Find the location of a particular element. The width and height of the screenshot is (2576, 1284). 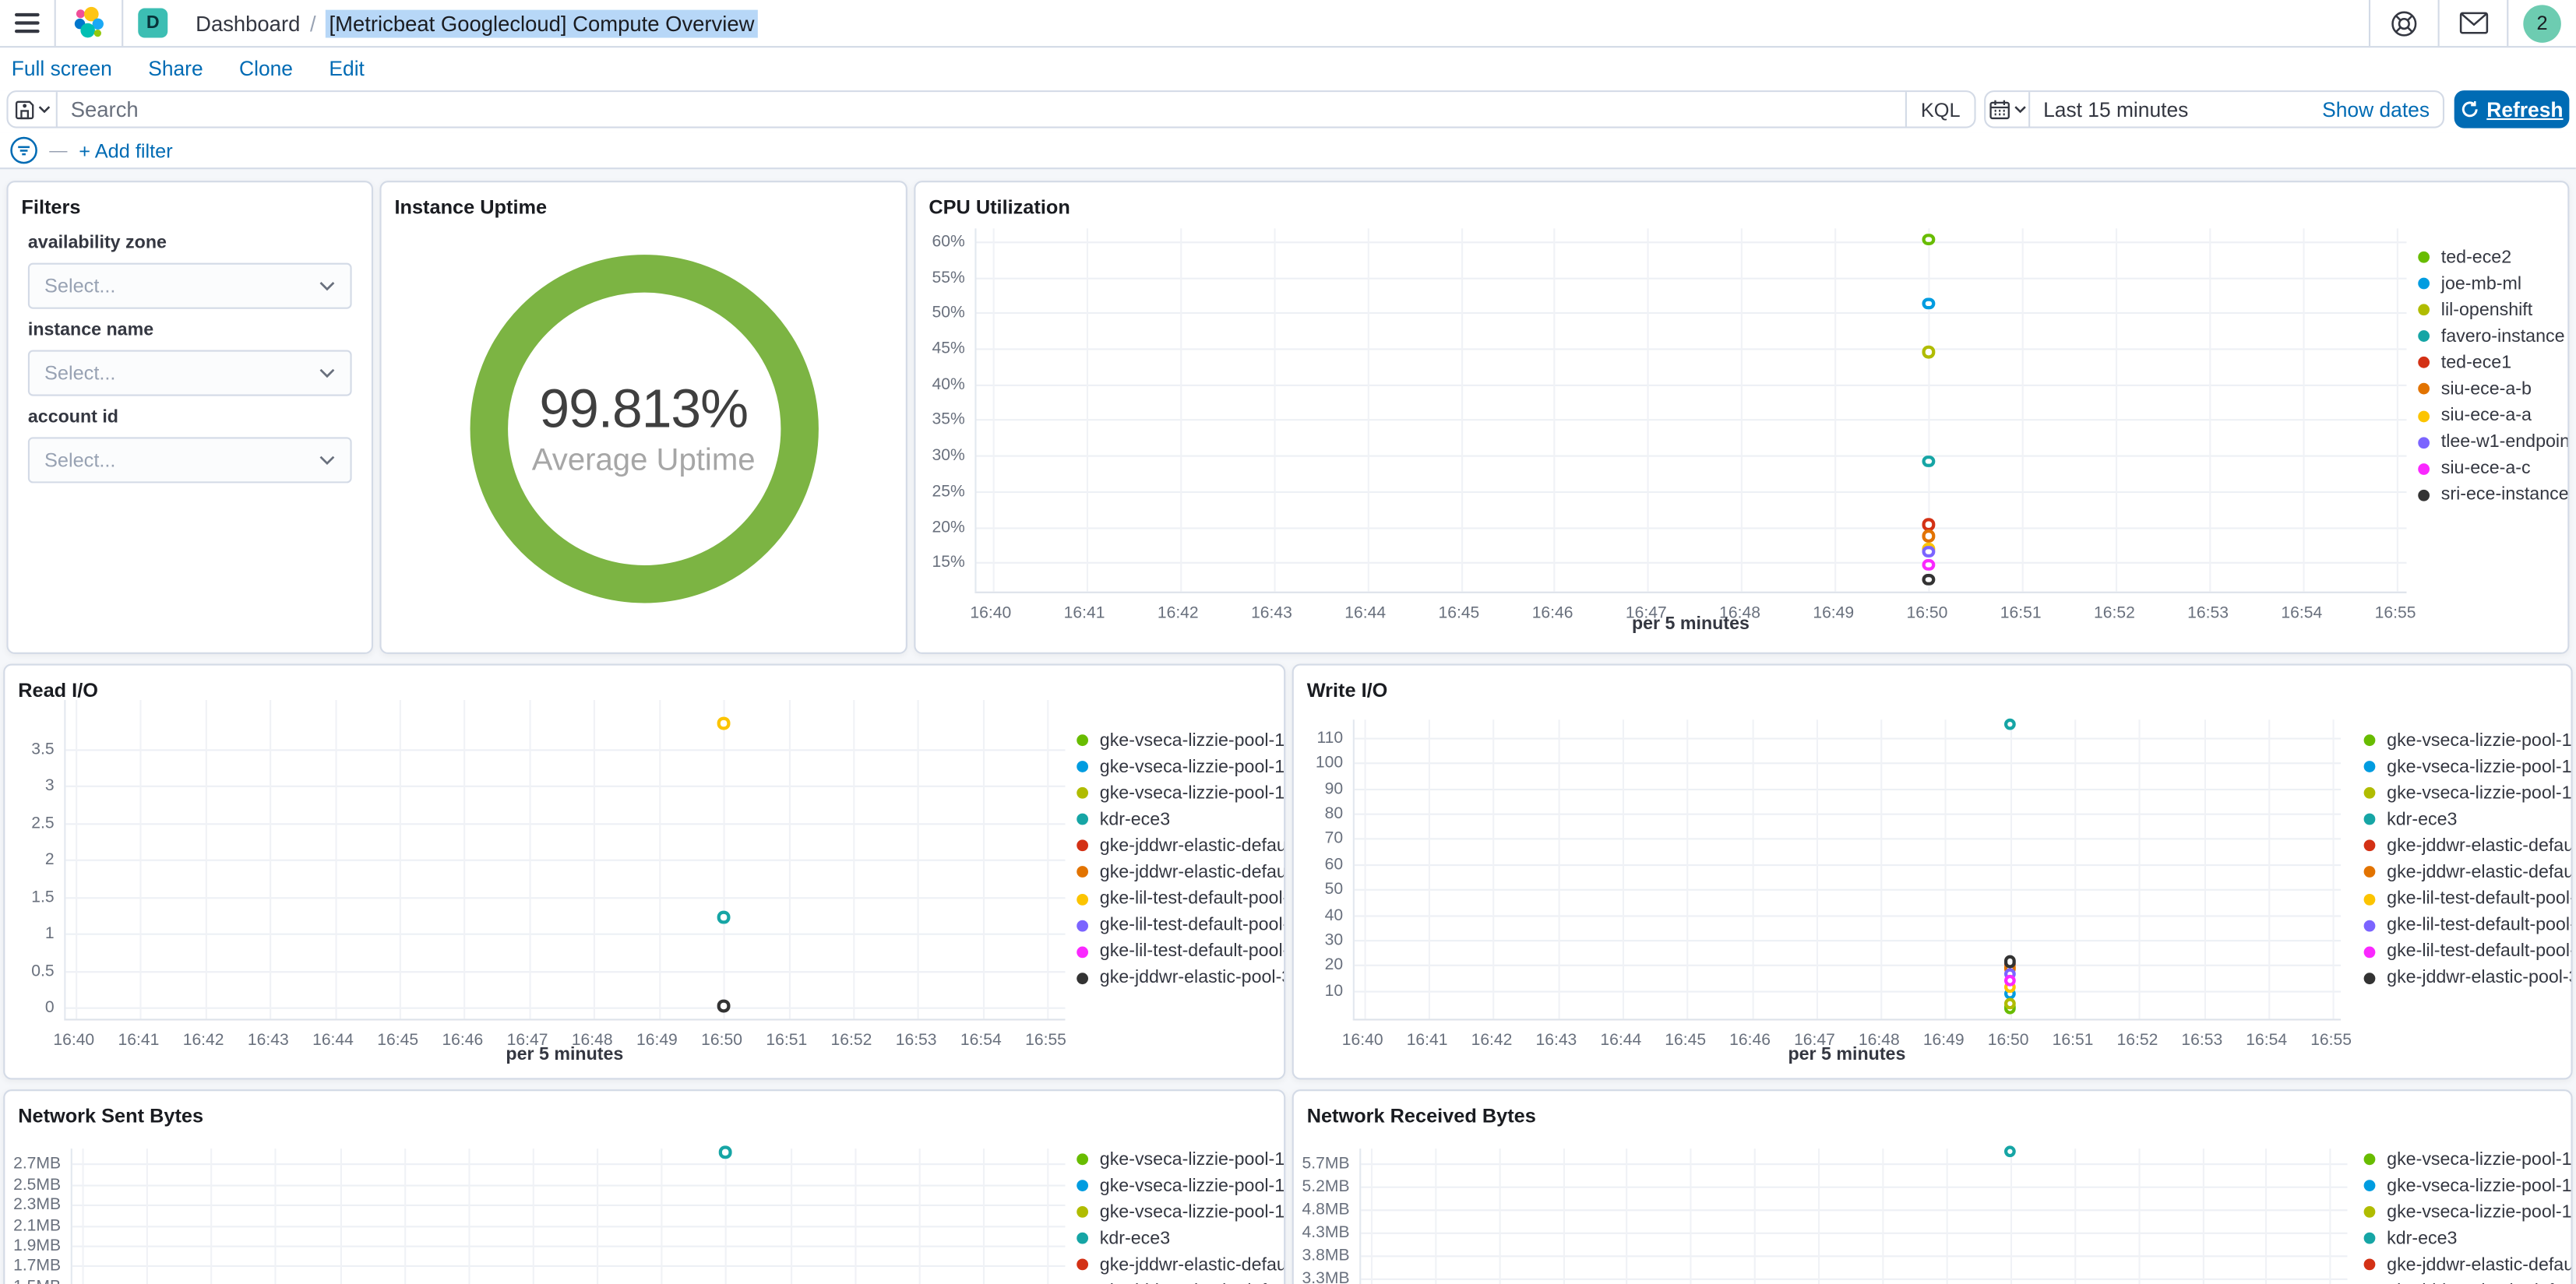

help-button is located at coordinates (2404, 23).